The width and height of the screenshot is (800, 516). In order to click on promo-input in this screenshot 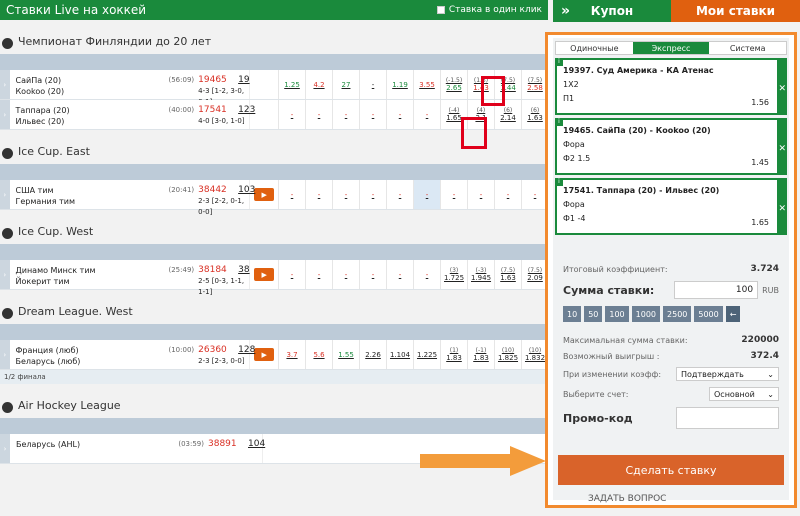, I will do `click(727, 418)`.